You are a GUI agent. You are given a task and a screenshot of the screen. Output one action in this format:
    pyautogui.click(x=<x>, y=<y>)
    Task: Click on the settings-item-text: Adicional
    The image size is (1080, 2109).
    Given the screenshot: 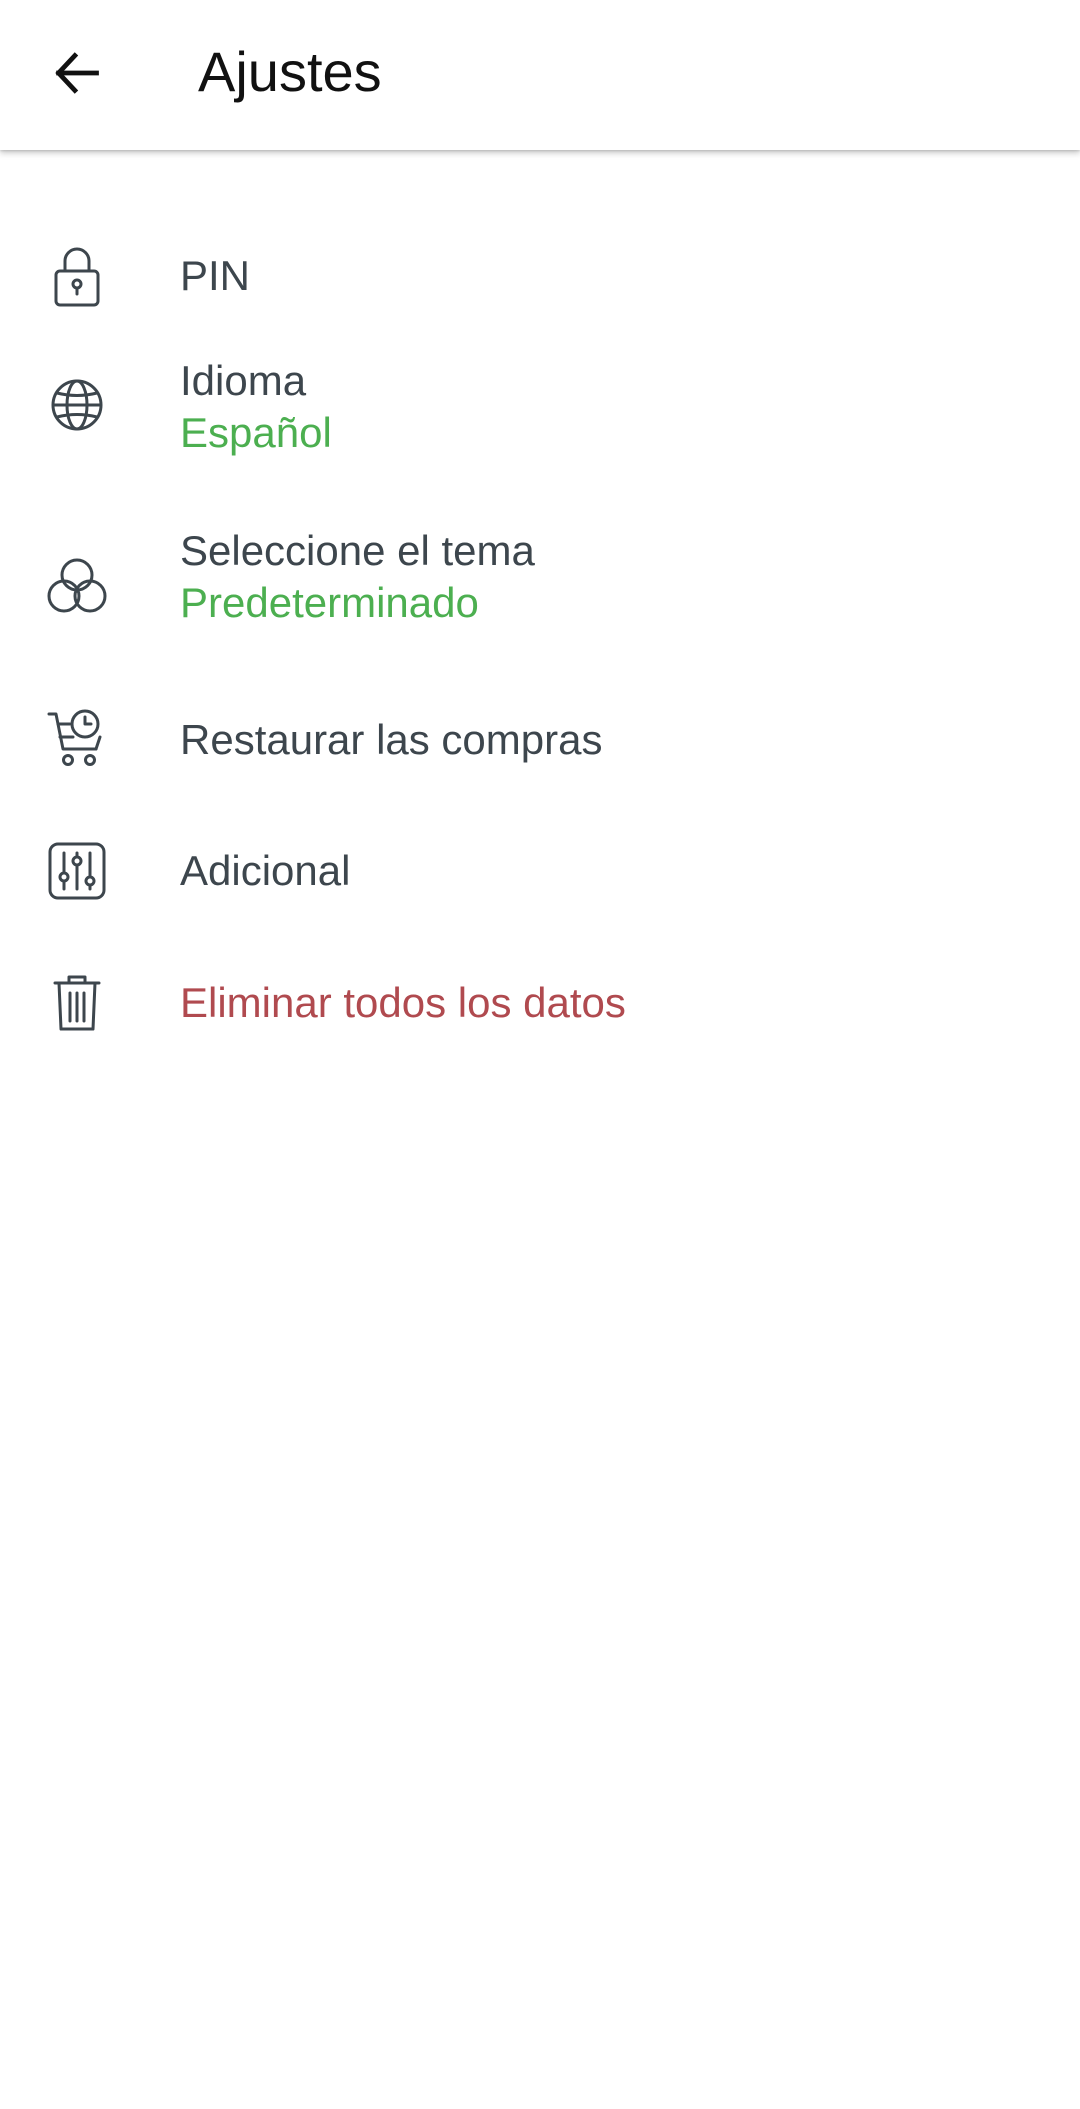 What is the action you would take?
    pyautogui.click(x=610, y=871)
    